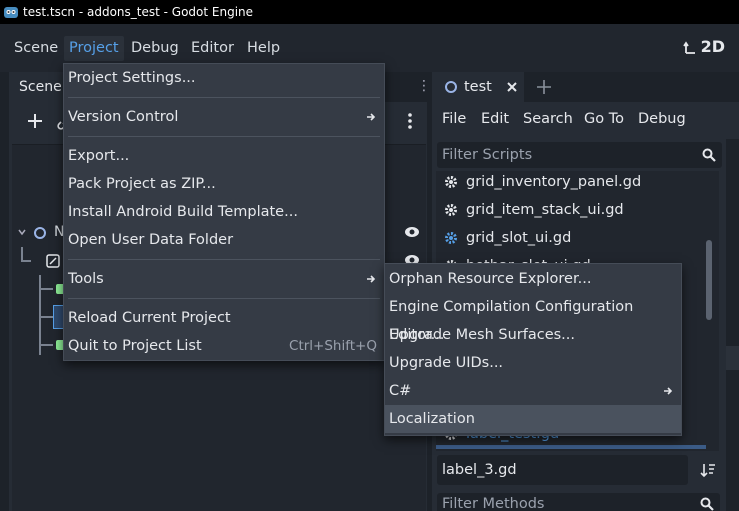 Image resolution: width=739 pixels, height=511 pixels. What do you see at coordinates (155, 48) in the screenshot?
I see `menu-debug: Debug` at bounding box center [155, 48].